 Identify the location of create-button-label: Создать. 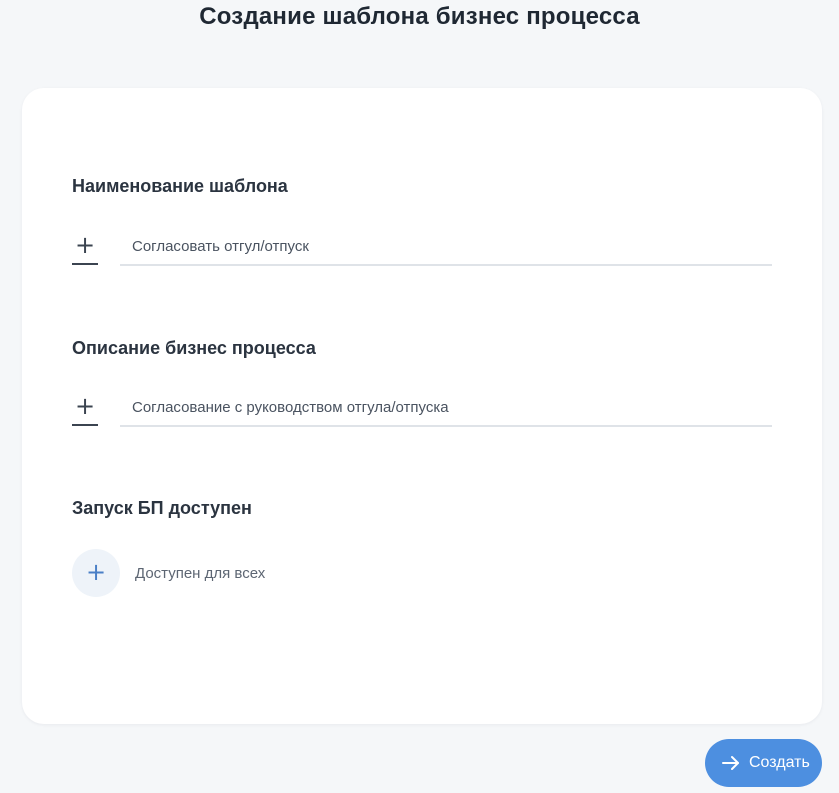
(779, 762).